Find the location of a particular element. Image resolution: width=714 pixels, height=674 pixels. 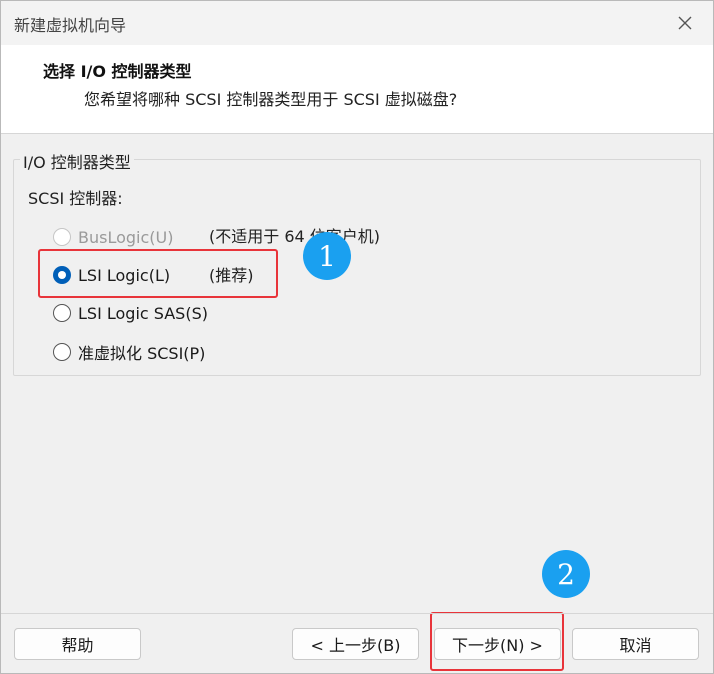

radio-button-paravirtual-scsi is located at coordinates (62, 352).